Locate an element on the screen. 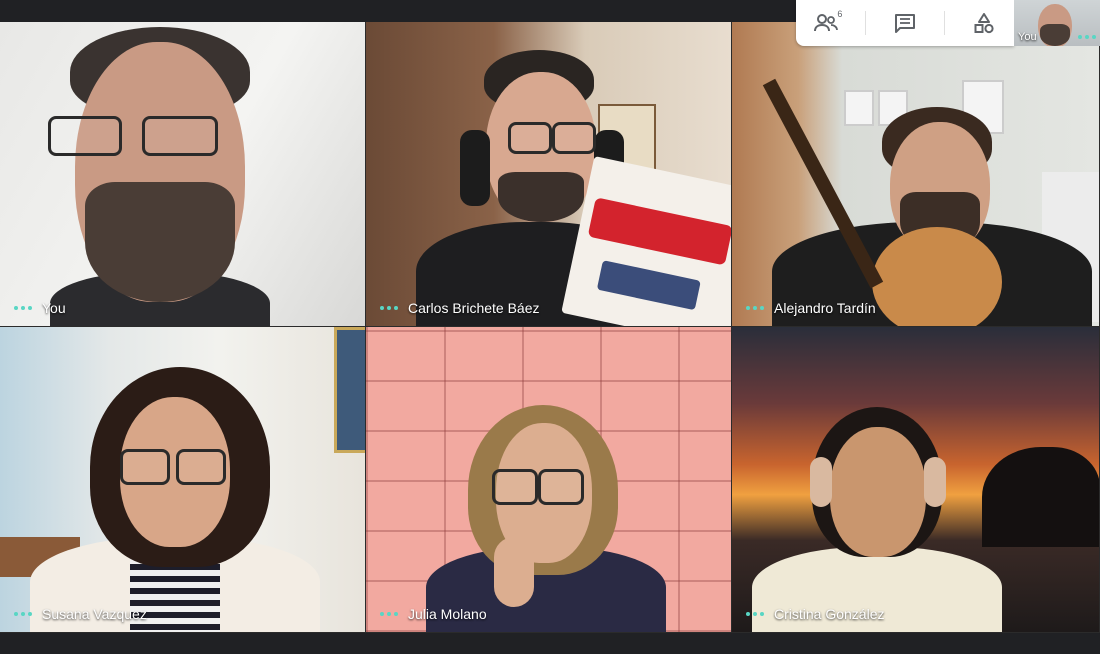  participant-name: Carlos Brichete Báez is located at coordinates (474, 308).